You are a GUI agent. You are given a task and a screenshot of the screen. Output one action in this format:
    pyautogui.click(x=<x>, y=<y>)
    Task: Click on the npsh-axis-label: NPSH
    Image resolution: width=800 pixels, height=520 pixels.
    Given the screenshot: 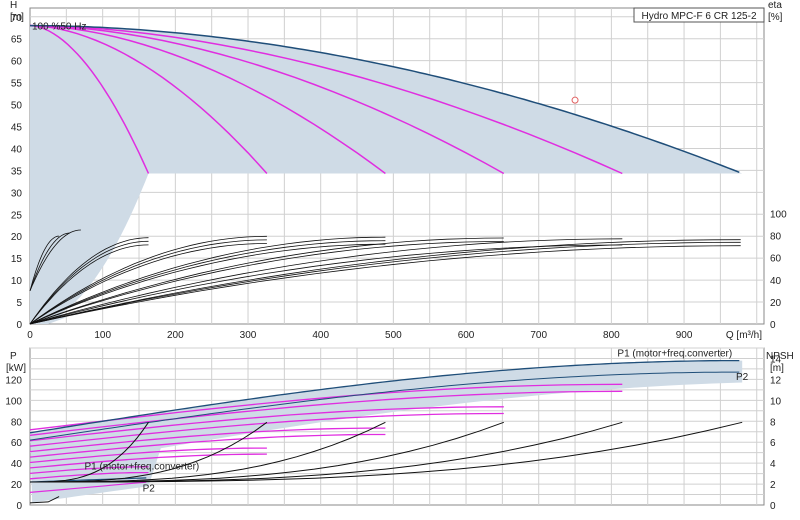 What is the action you would take?
    pyautogui.click(x=780, y=356)
    